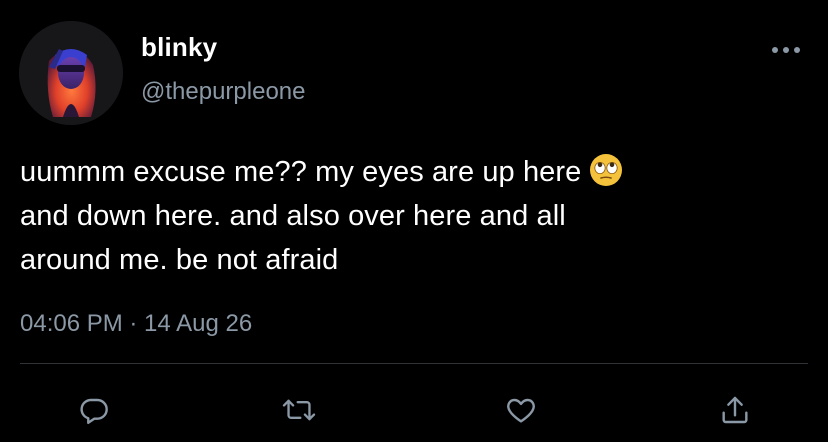 This screenshot has height=442, width=828. I want to click on reply-icon, so click(94, 411).